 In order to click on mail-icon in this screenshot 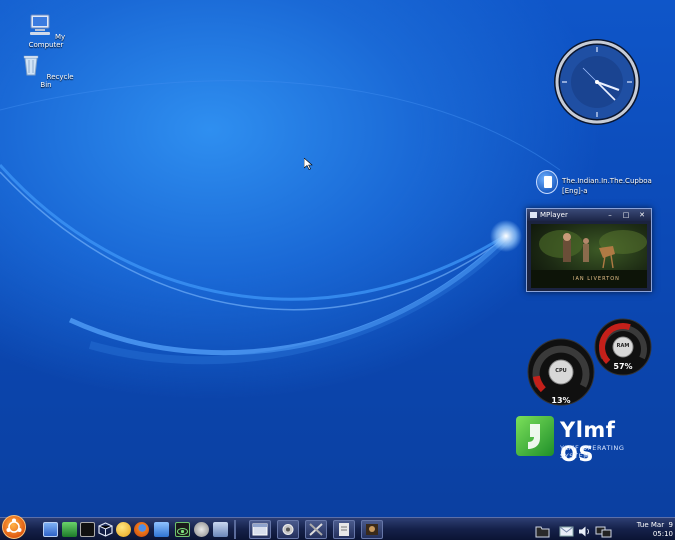, I will do `click(566, 530)`.